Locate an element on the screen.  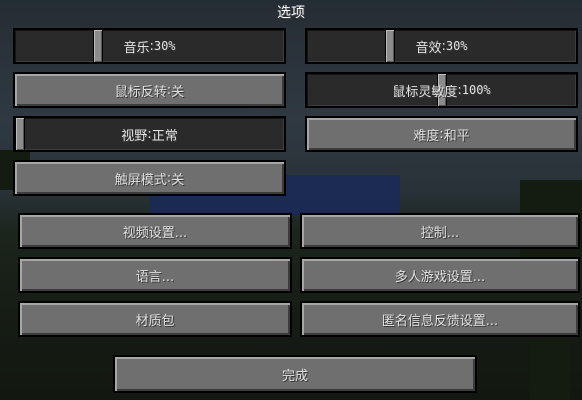
slider-name: 视野 is located at coordinates (134, 136).